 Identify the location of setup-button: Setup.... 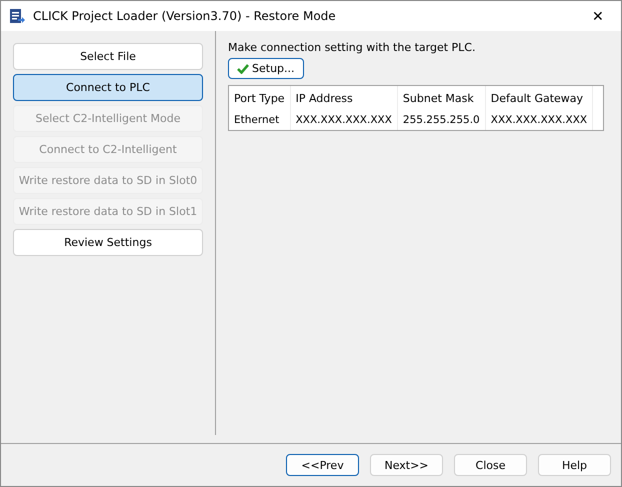
(266, 68).